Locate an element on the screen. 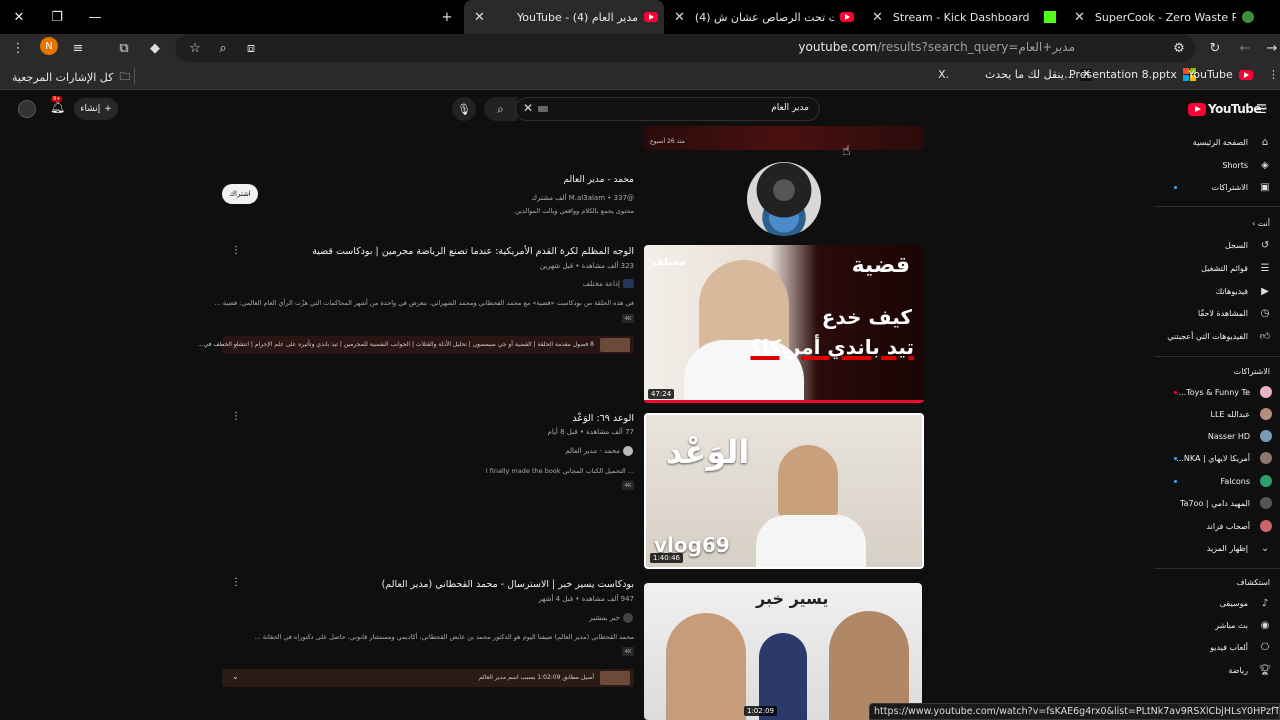 This screenshot has width=1280, height=720. bookmark-x-news: X. is located at coordinates (943, 74).